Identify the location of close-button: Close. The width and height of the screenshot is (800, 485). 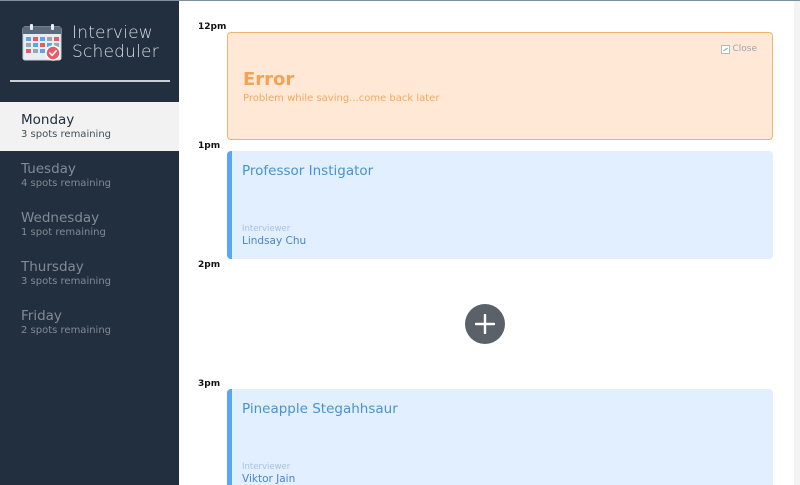
(739, 49).